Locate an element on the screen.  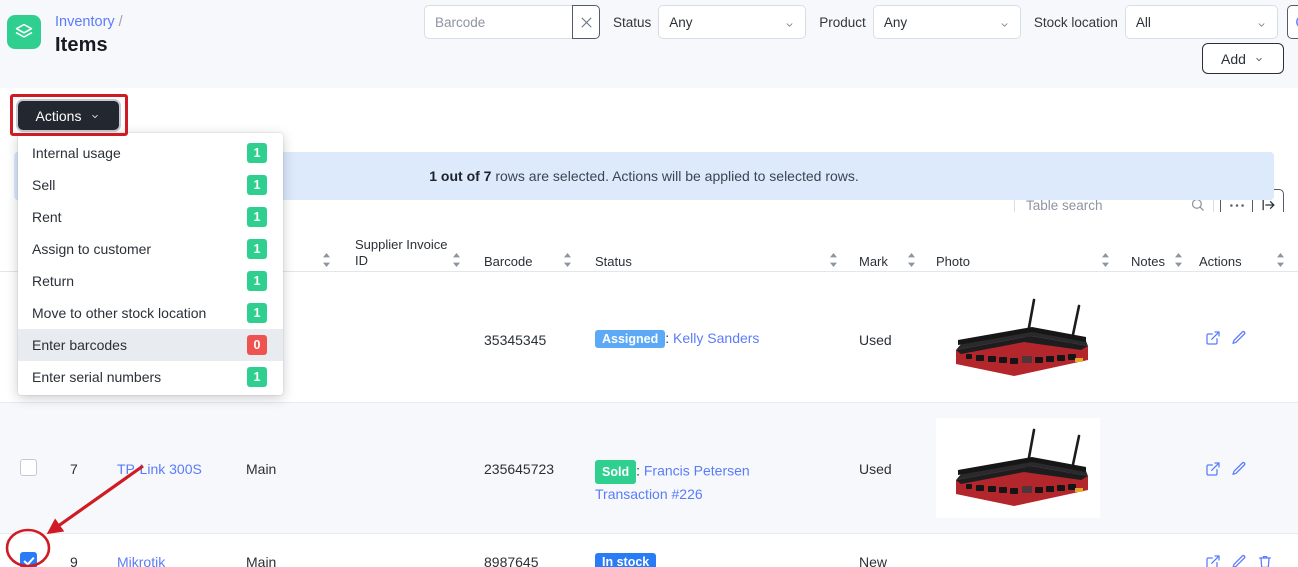
menu-item-enter-barcodes: Enter barcodes 0 is located at coordinates (150, 345).